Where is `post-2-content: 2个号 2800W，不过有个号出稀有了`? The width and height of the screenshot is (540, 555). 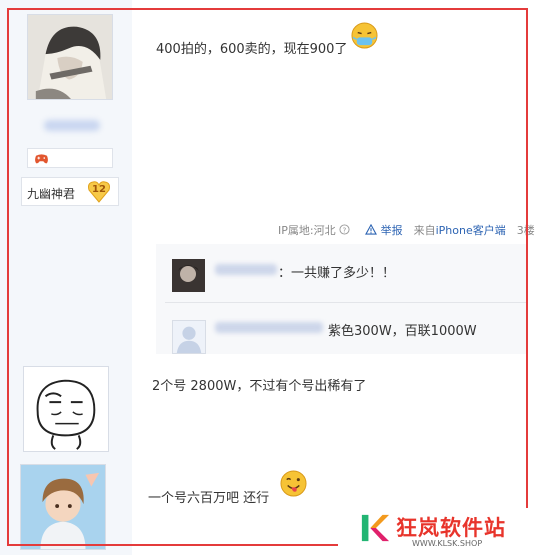
post-2-content: 2个号 2800W，不过有个号出稀有了 is located at coordinates (259, 386).